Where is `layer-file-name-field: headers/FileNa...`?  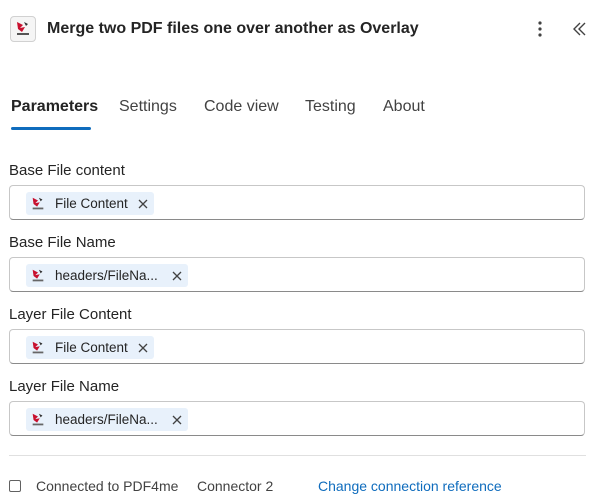
layer-file-name-field: headers/FileNa... is located at coordinates (297, 418).